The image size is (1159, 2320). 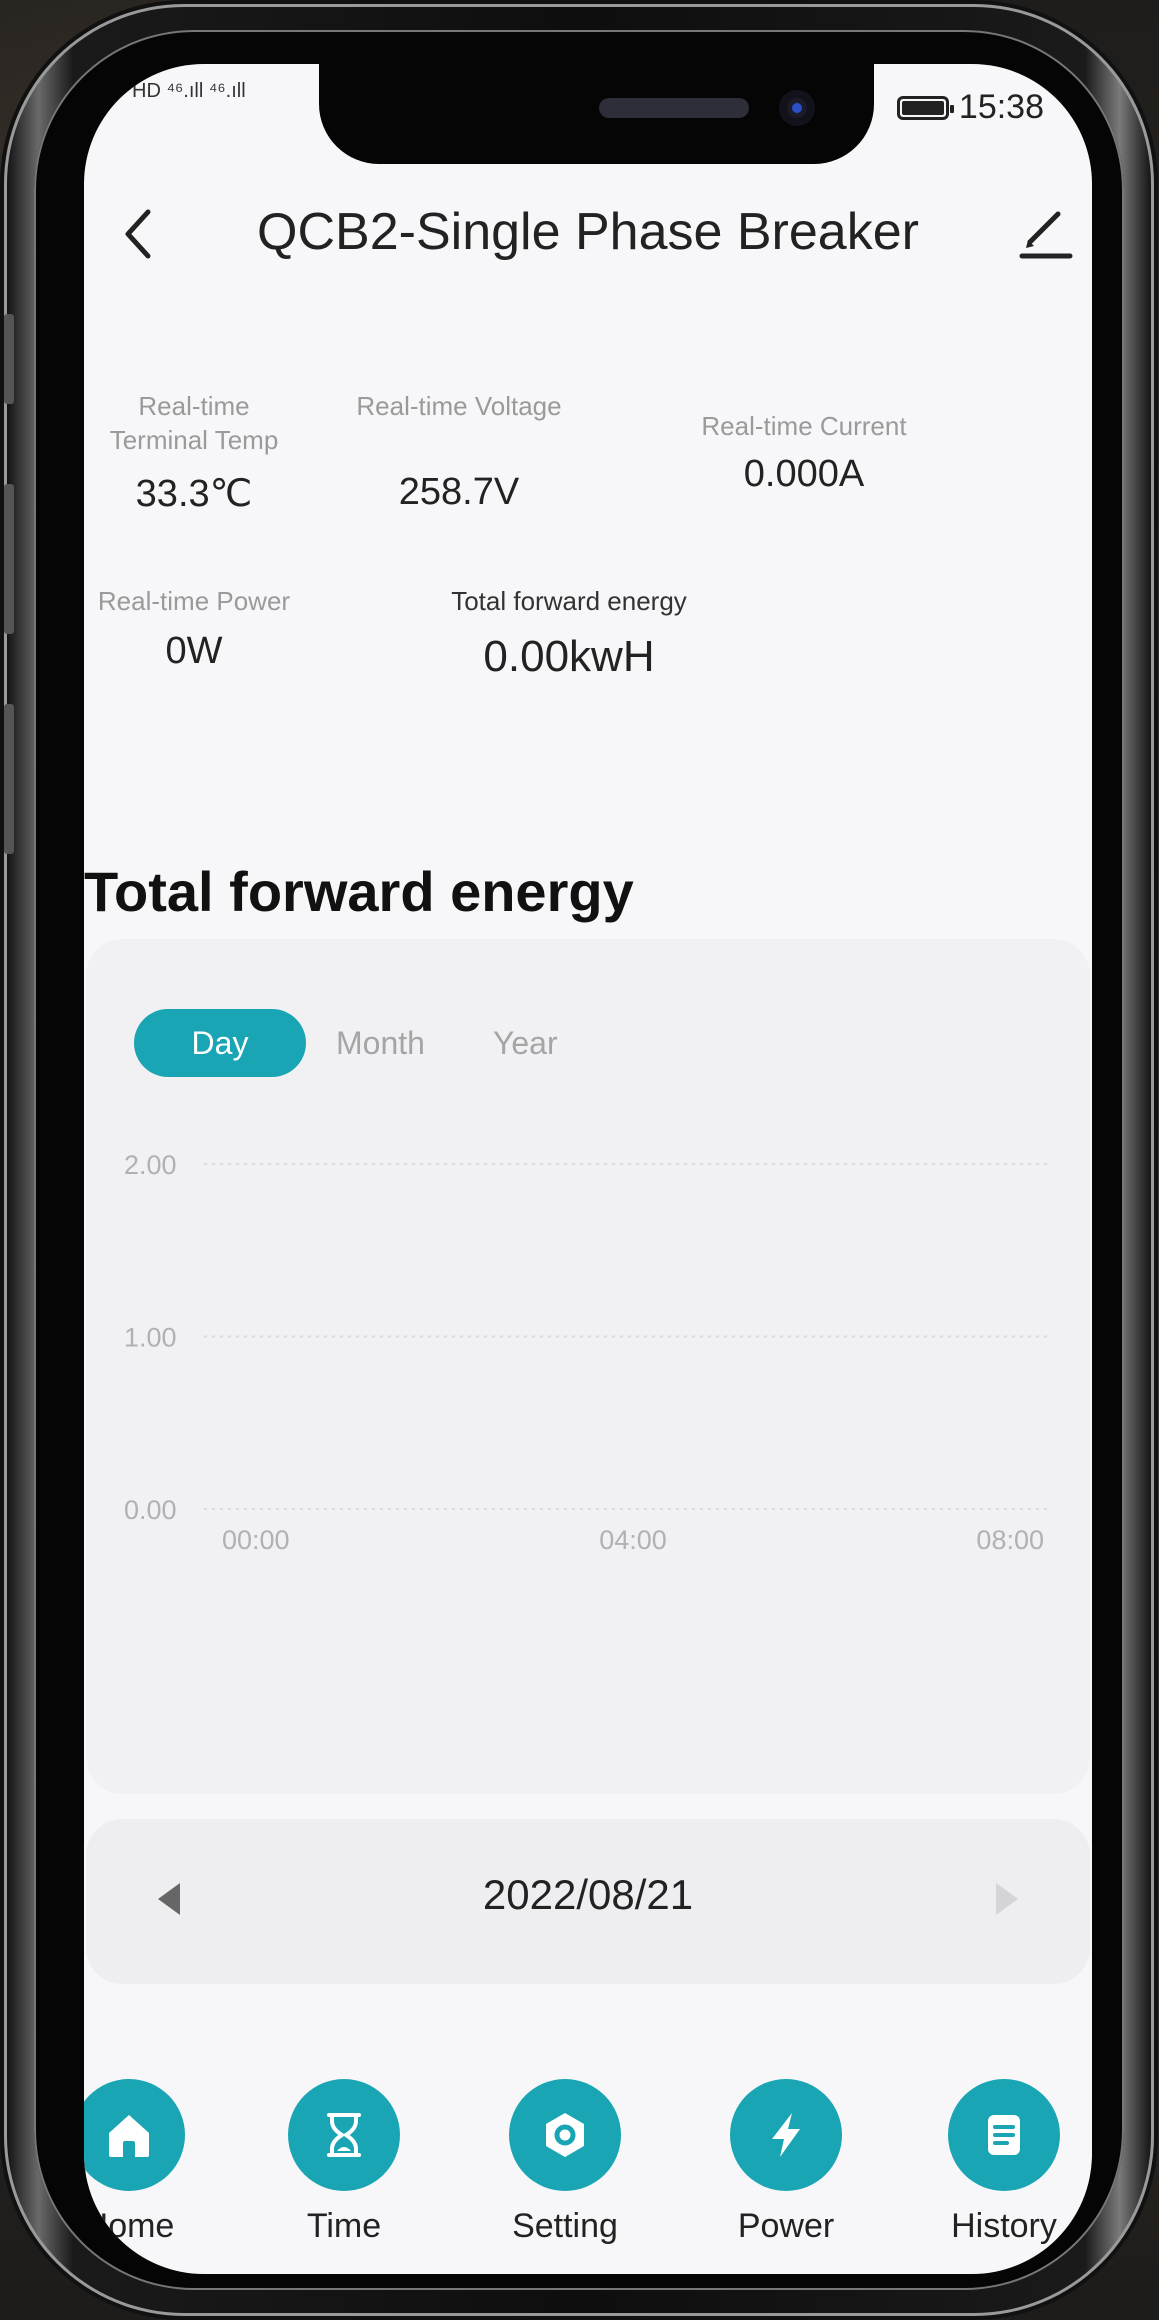 I want to click on date-navigator: 2022/08/21, so click(x=588, y=1901).